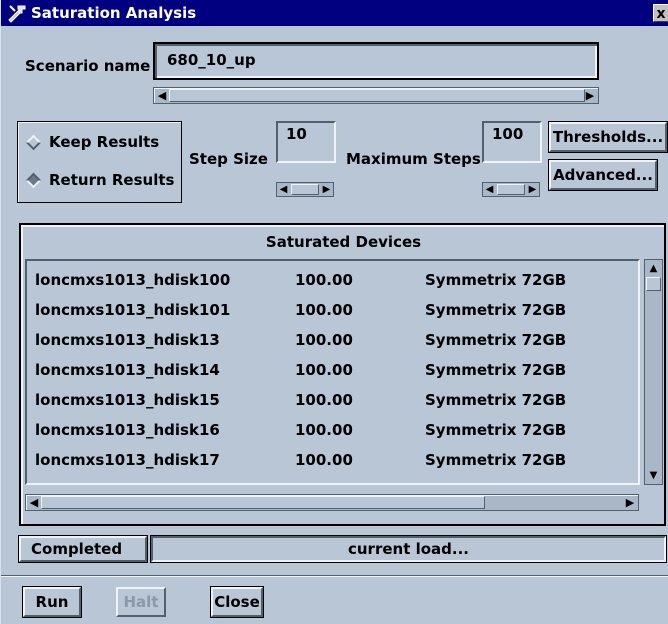  I want to click on scroll-up-icon: ▲, so click(653, 268).